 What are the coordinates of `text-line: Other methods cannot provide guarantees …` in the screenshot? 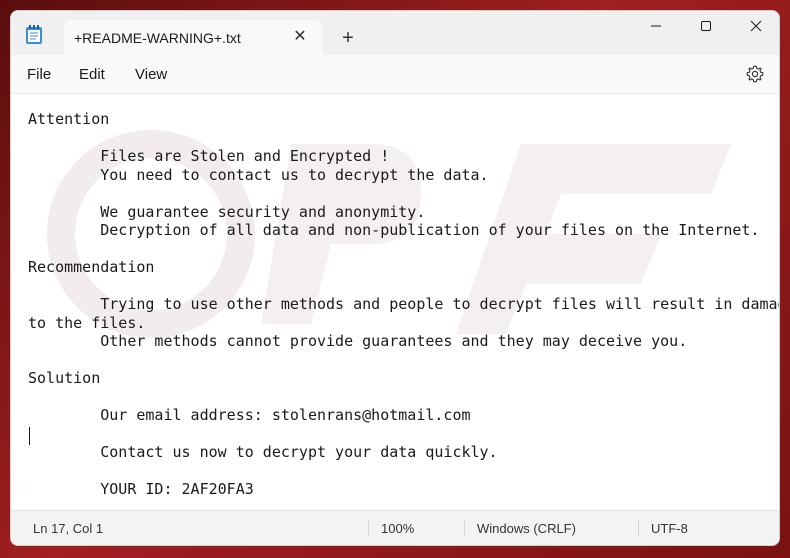 It's located at (358, 341).